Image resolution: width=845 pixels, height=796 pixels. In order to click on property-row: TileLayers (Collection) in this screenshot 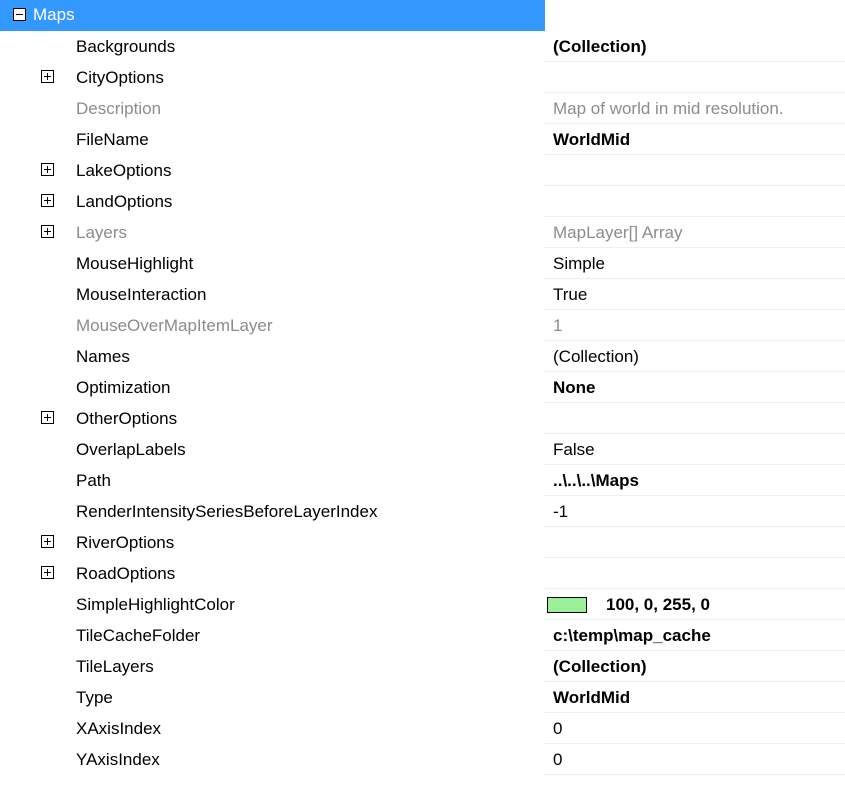, I will do `click(422, 666)`.